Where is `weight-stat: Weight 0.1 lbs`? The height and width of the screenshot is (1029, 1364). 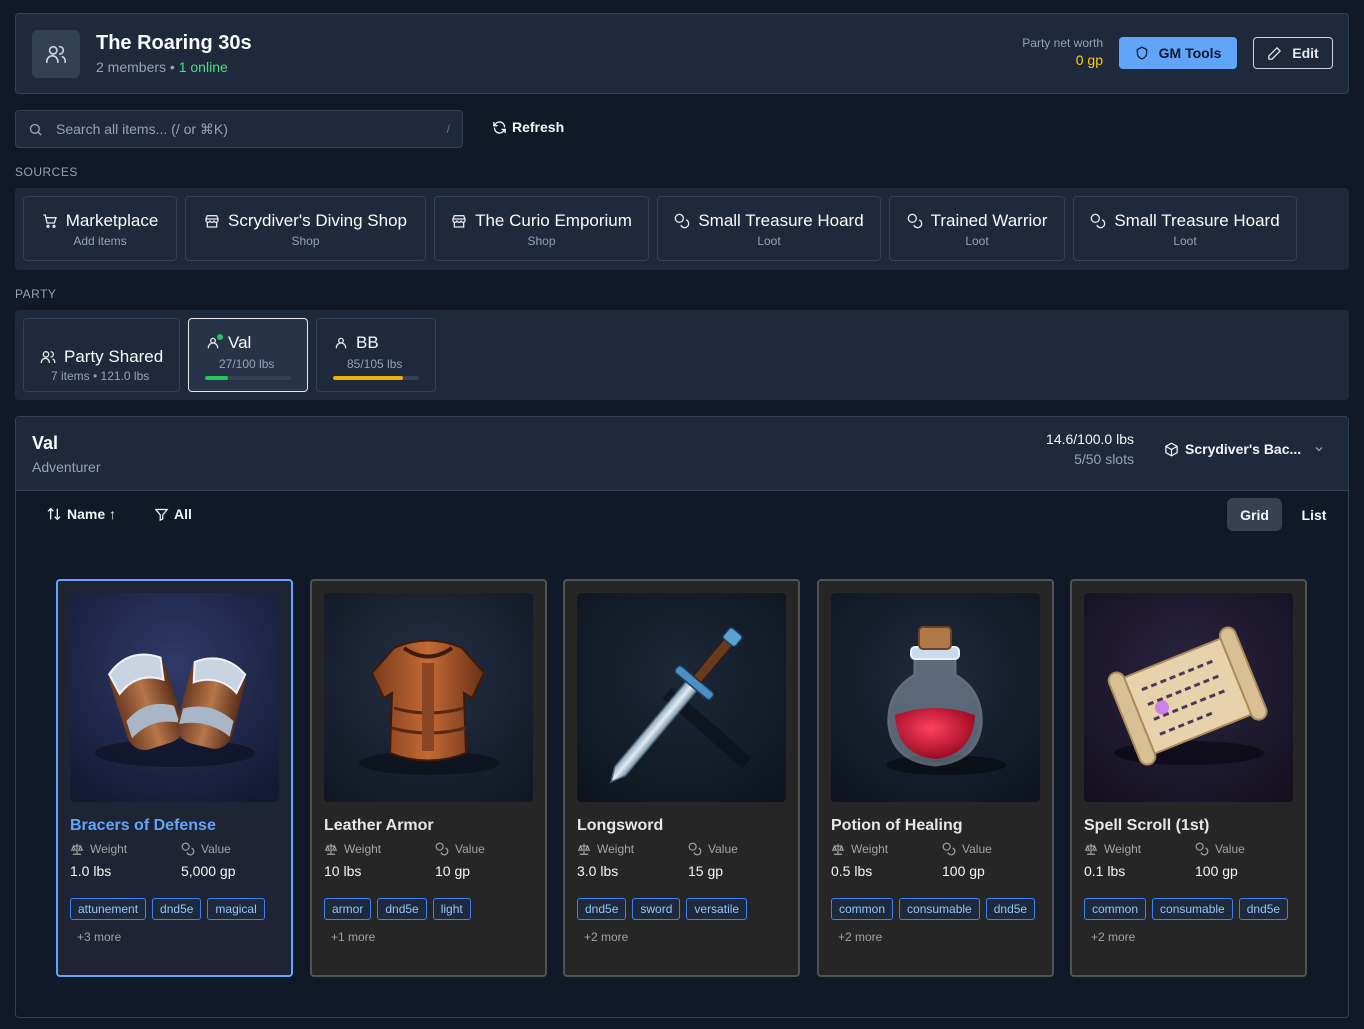
weight-stat: Weight 0.1 lbs is located at coordinates (1112, 860).